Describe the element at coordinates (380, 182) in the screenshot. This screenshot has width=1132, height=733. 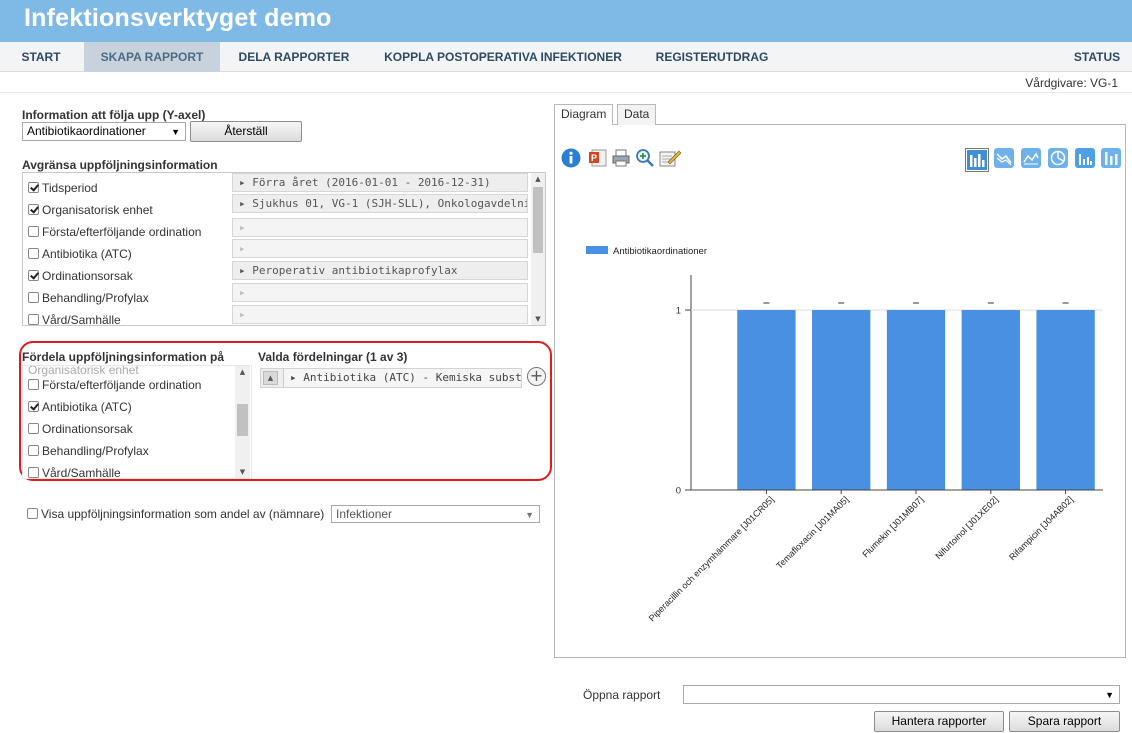
I see `filter-value-tidsperiod: ▸ Förra året (2016-01-01 - 2016-12-31)` at that location.